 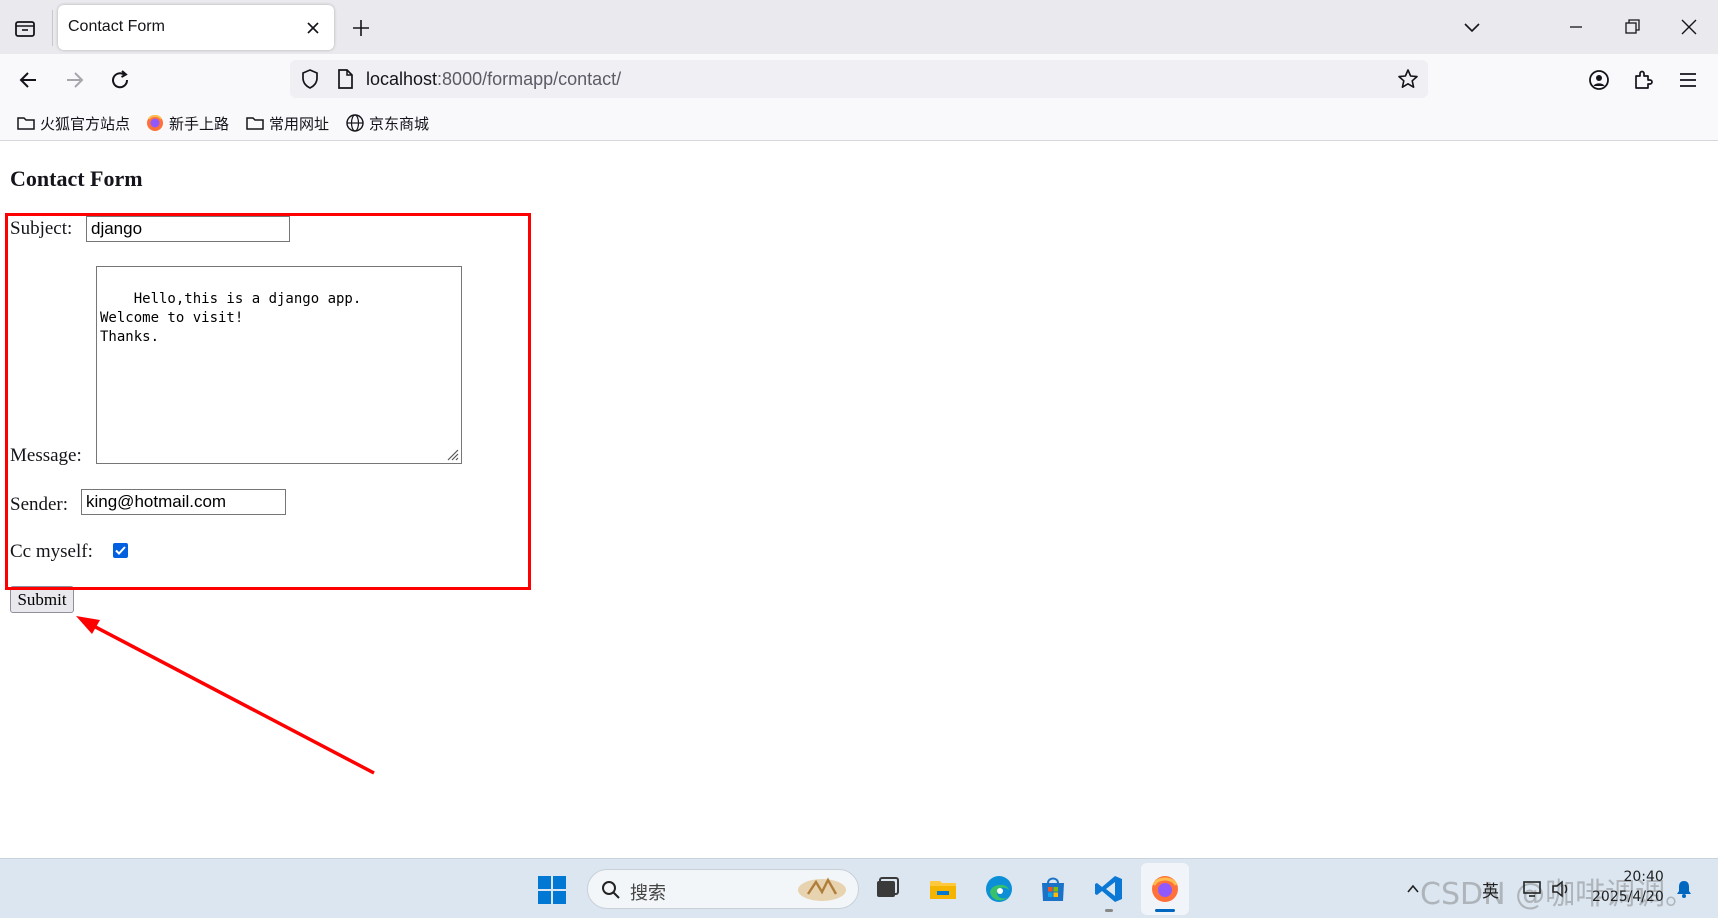 I want to click on bookmark-item: 京东商城, so click(x=387, y=123).